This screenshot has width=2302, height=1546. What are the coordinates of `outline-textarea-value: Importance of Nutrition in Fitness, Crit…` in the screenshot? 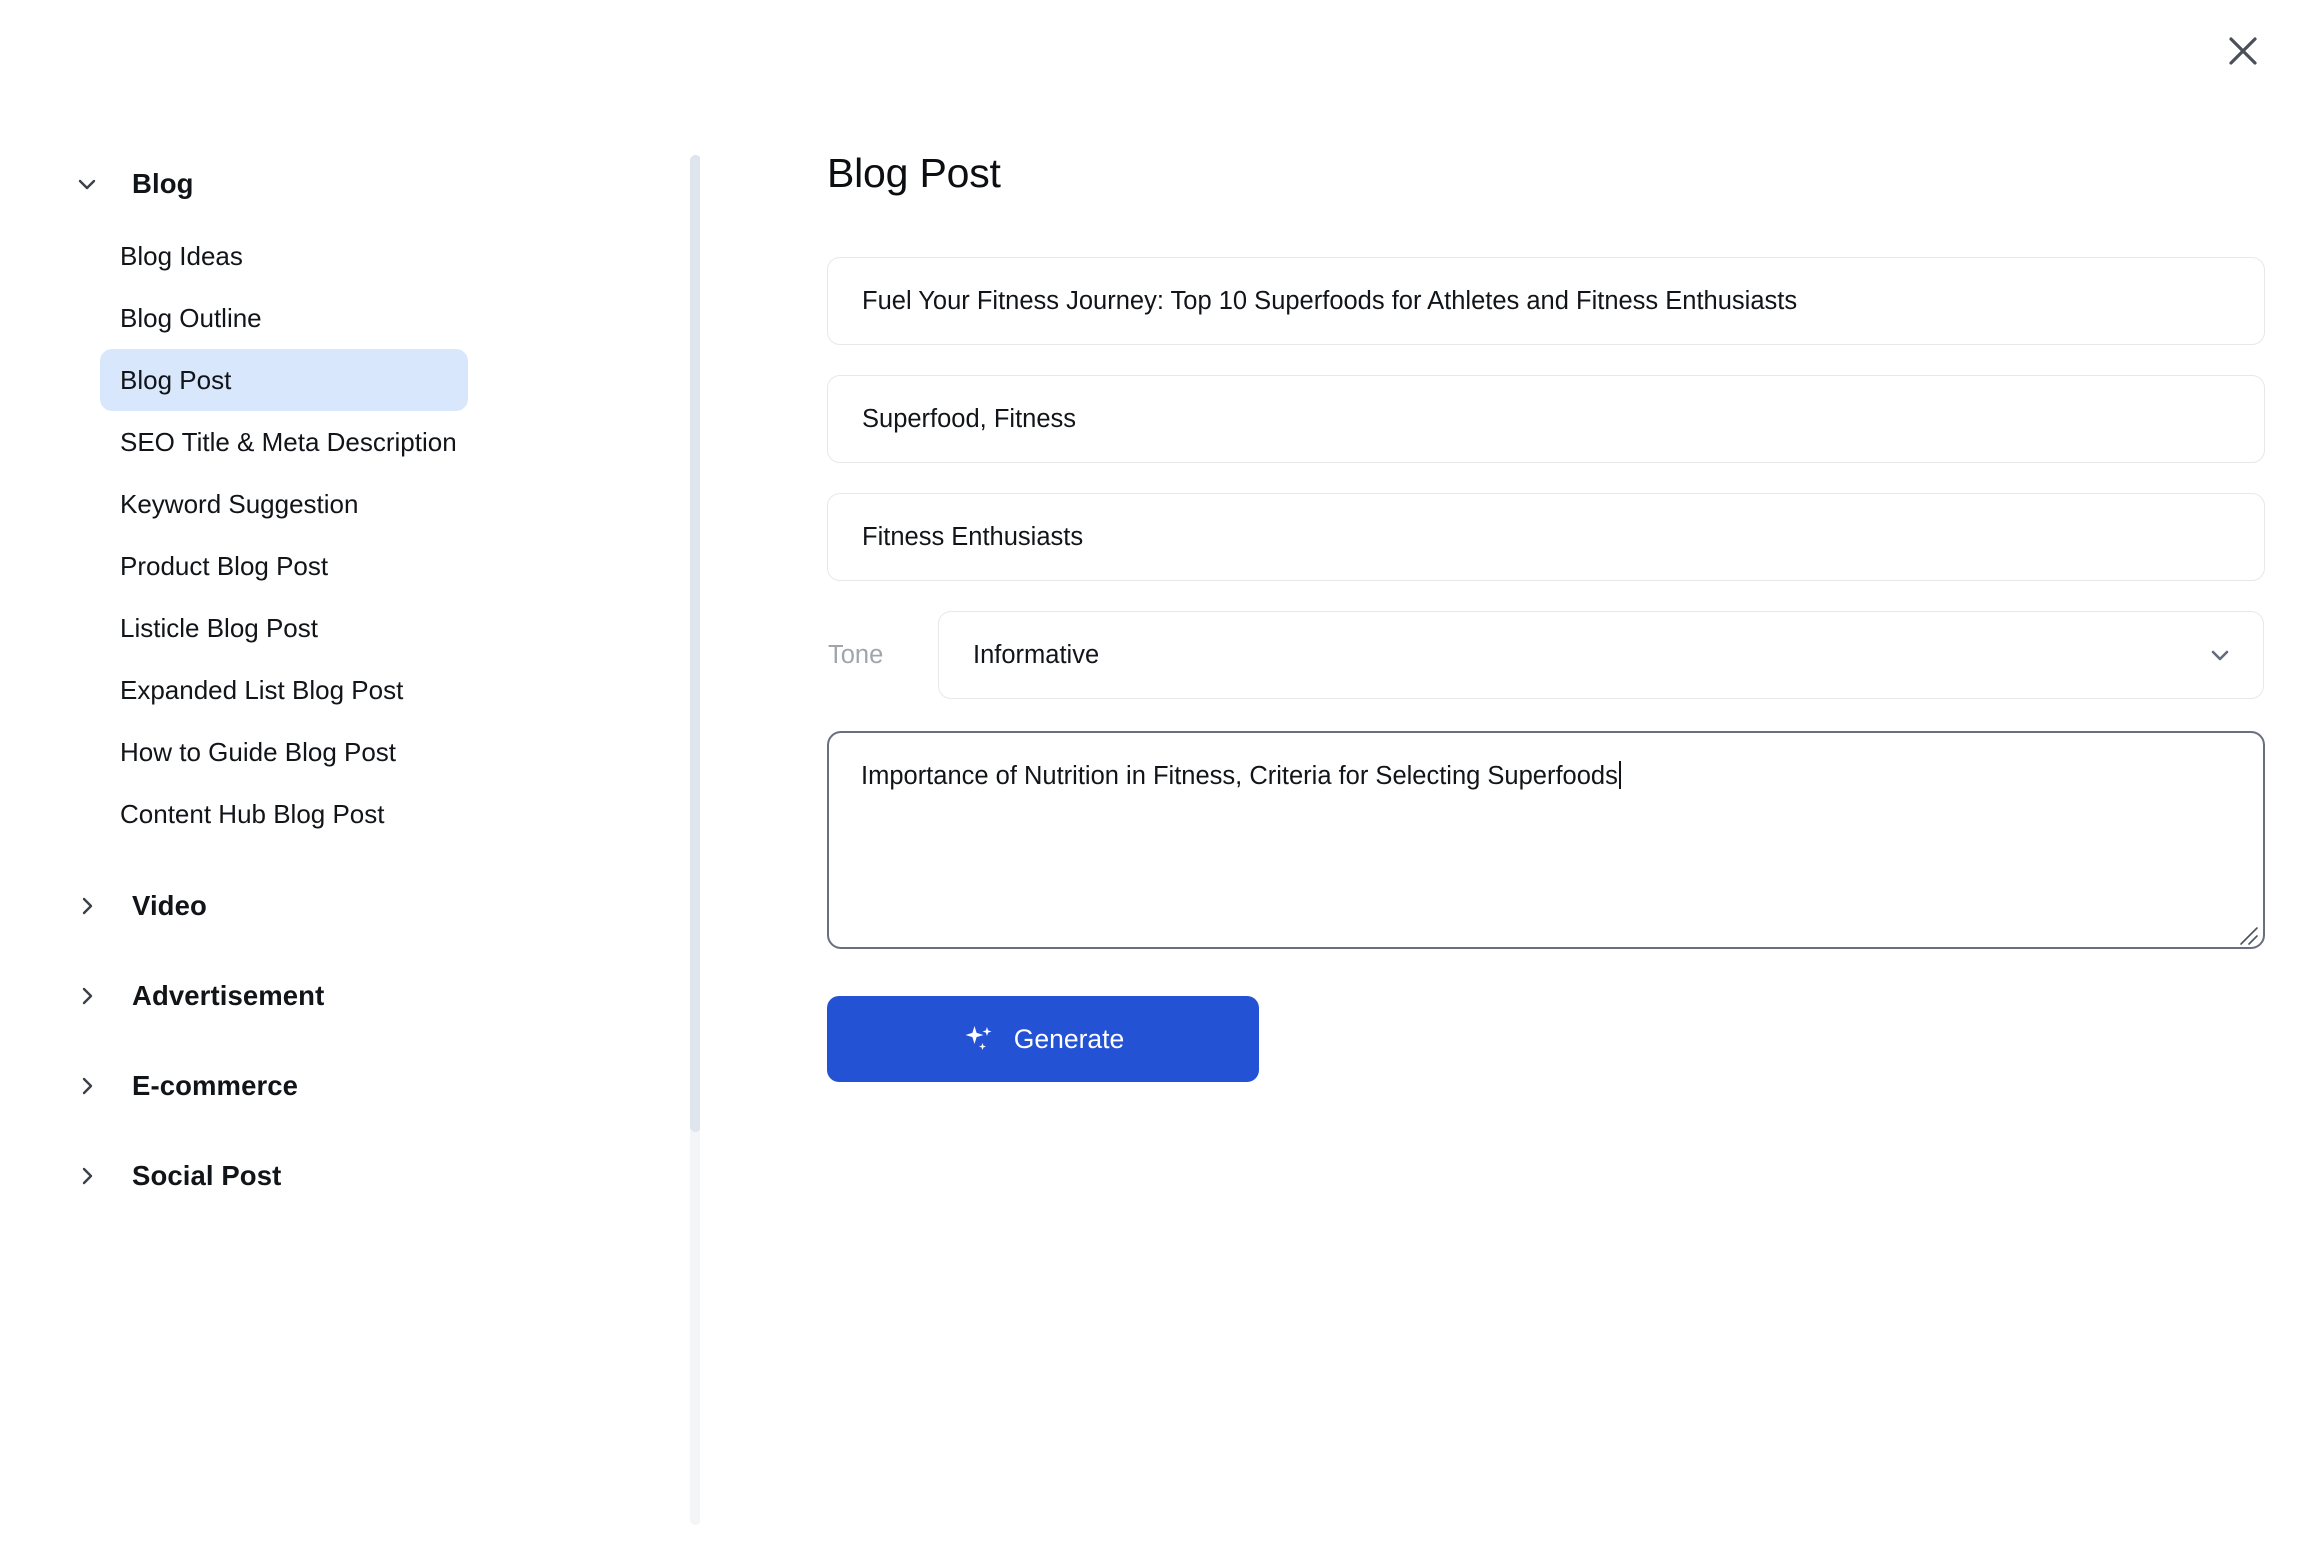 It's located at (1239, 776).